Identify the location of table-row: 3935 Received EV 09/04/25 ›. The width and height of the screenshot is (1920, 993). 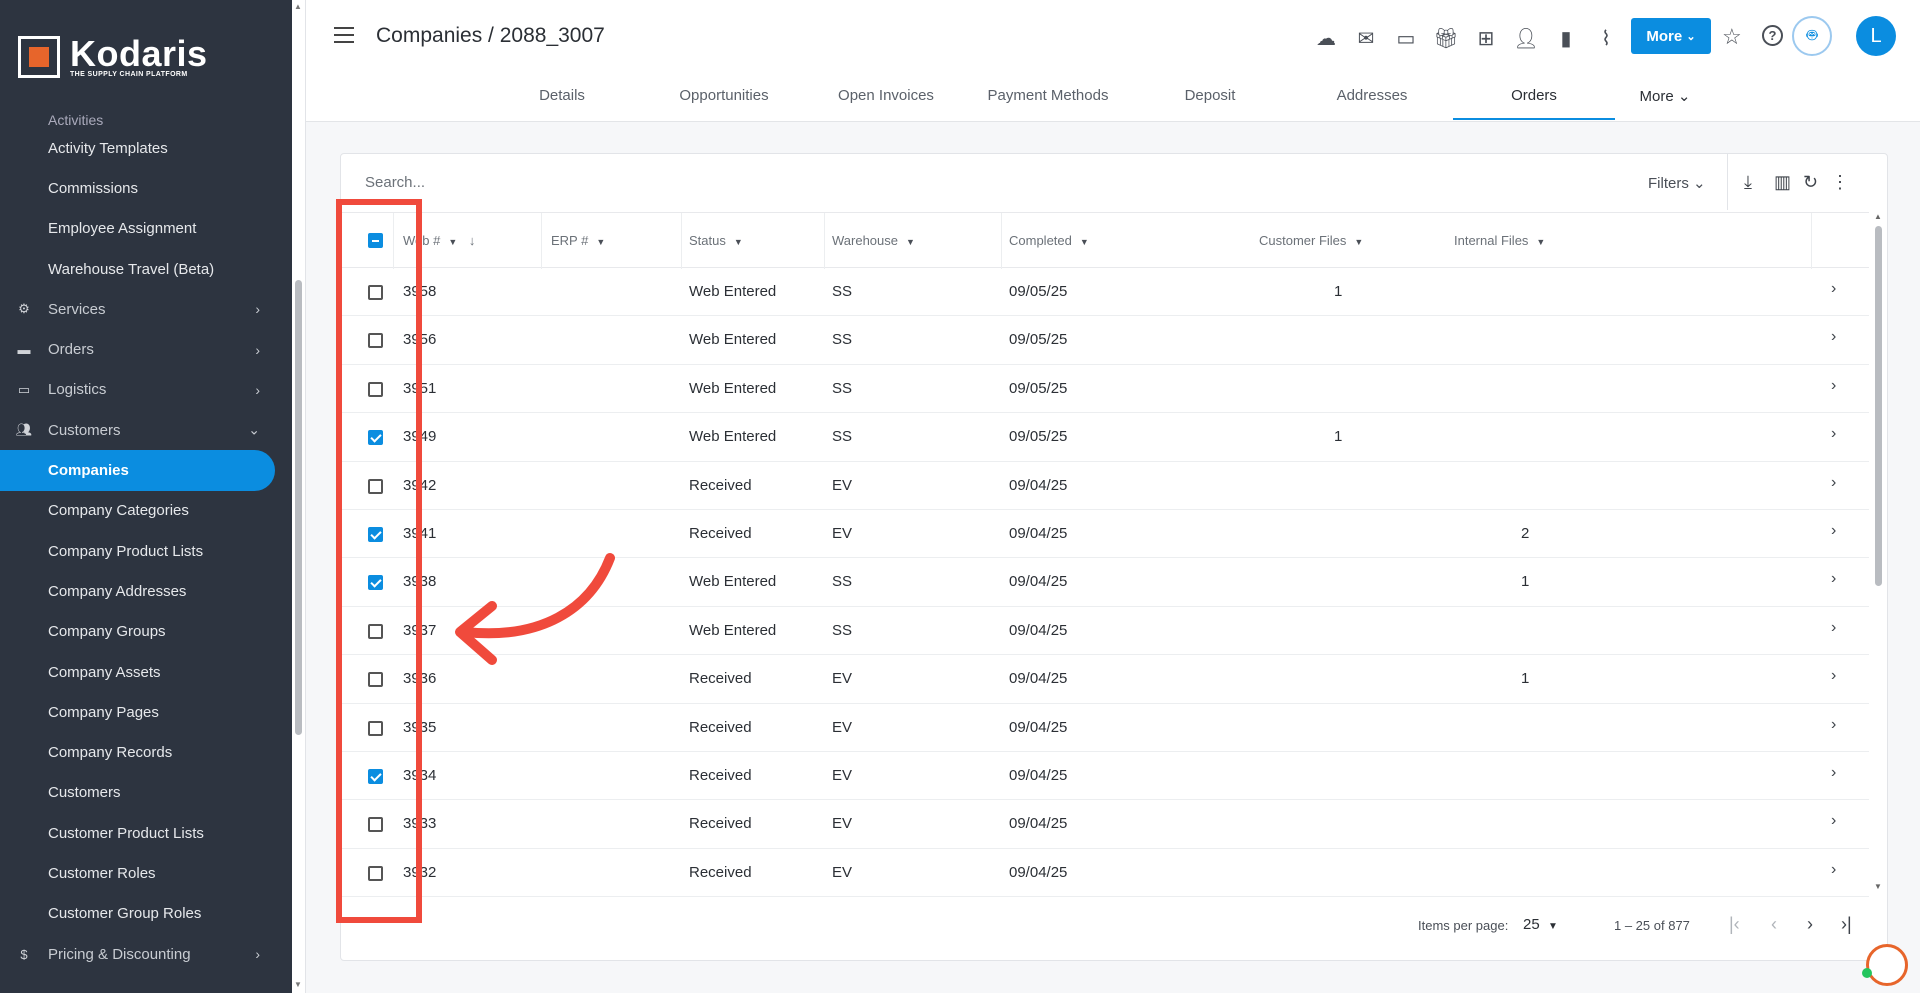
(1105, 728).